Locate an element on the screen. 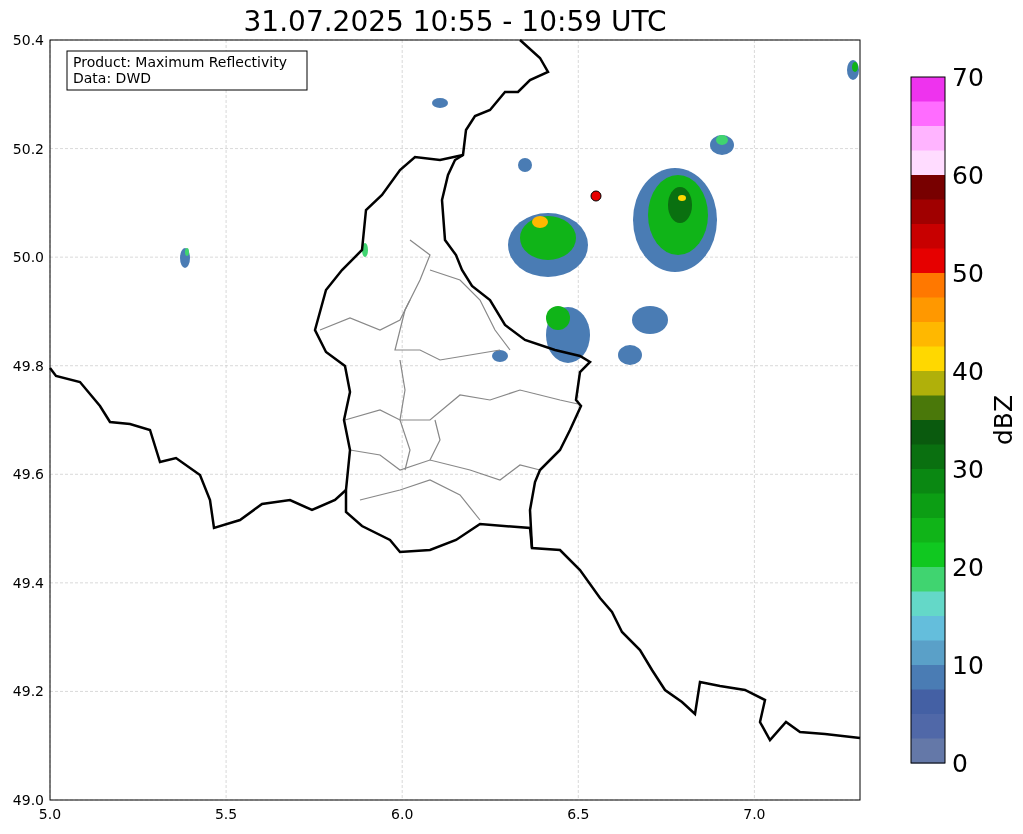 This screenshot has width=1023, height=834. colorbar-tick-label: 10 is located at coordinates (968, 665).